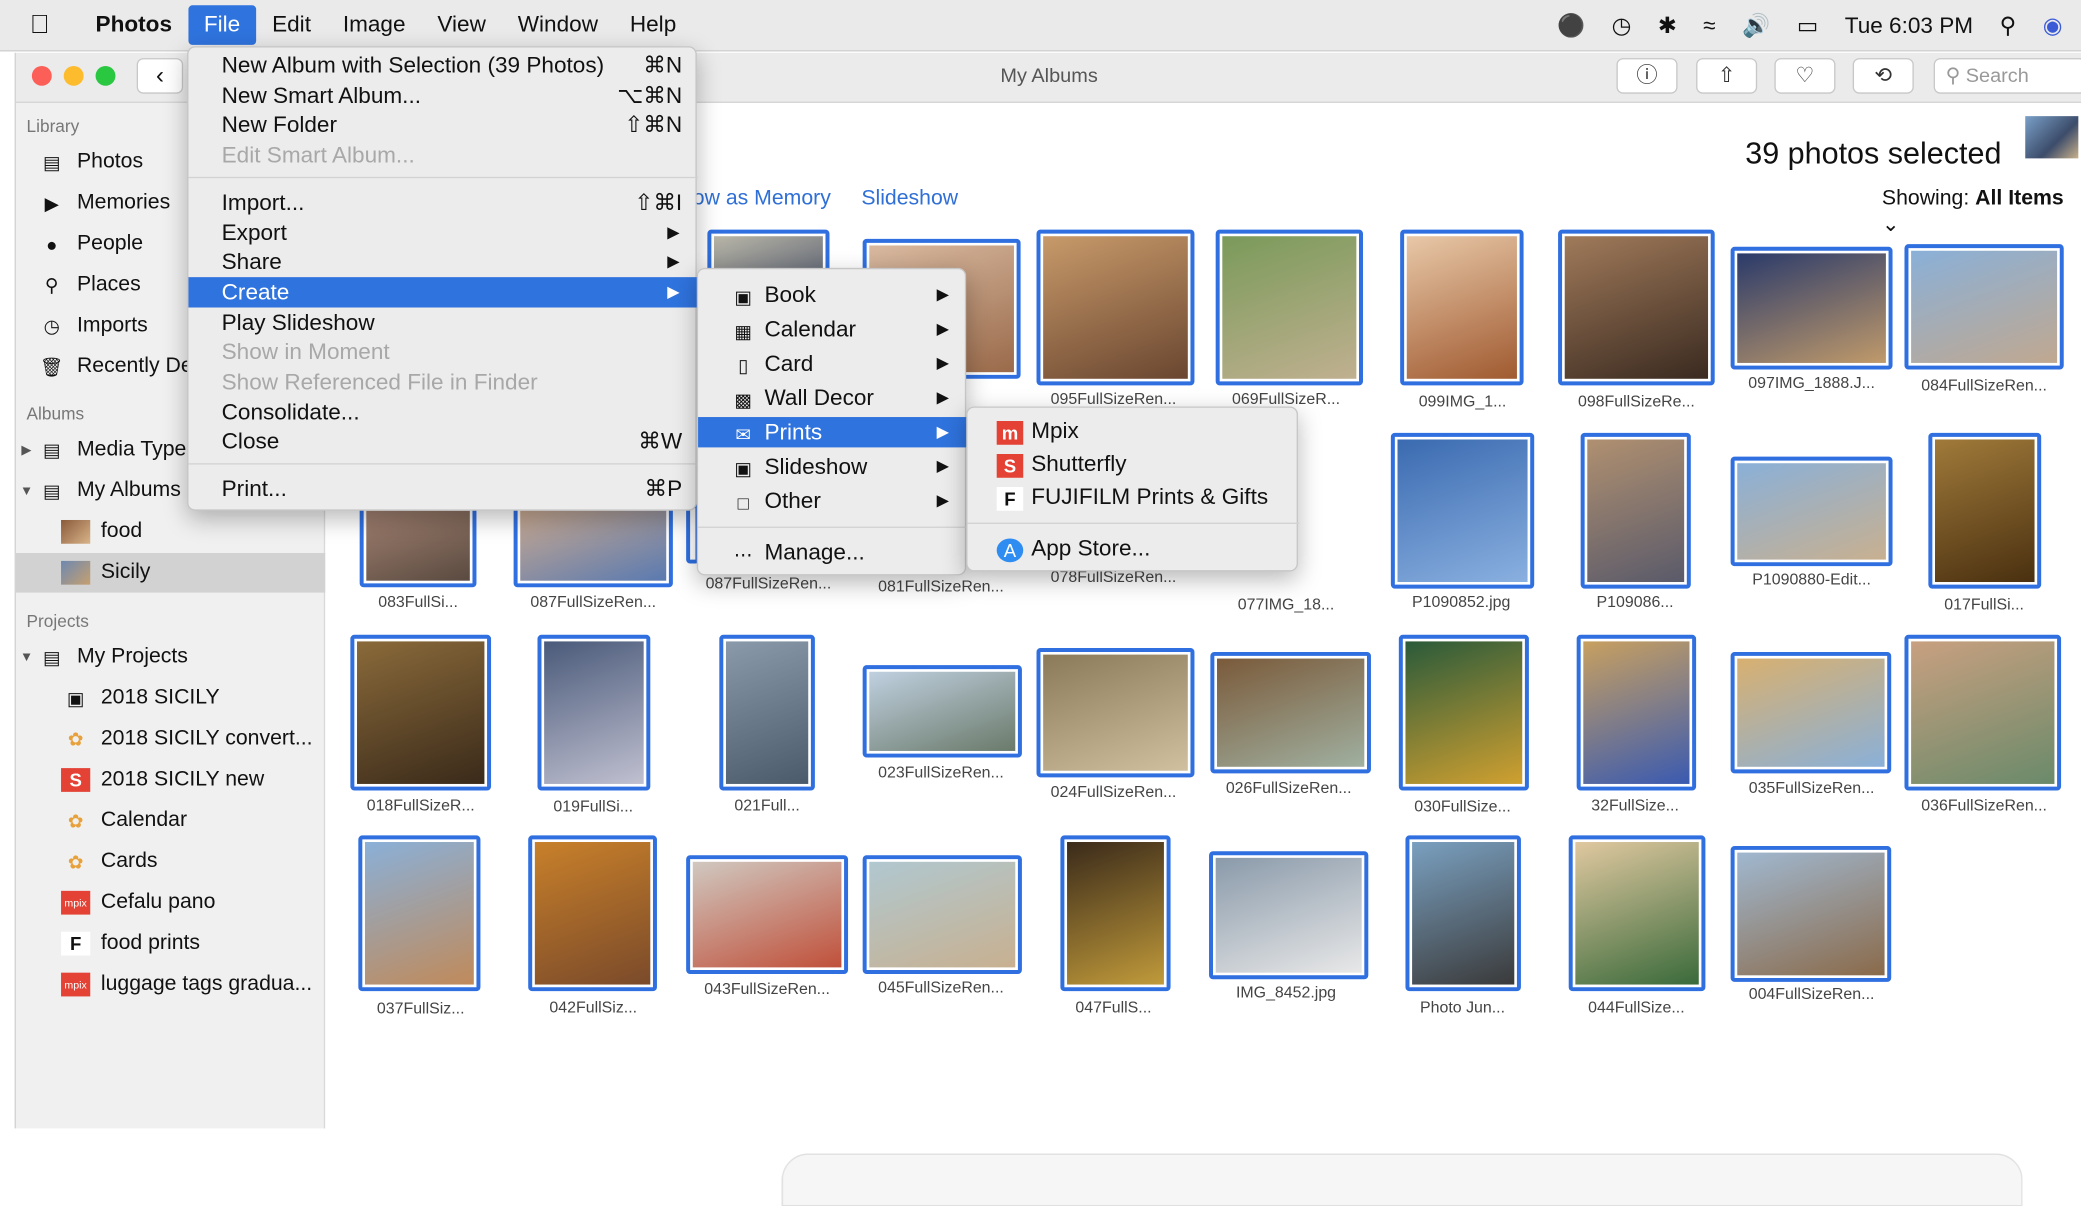 This screenshot has height=1206, width=2081. Describe the element at coordinates (1909, 26) in the screenshot. I see `clock: Tue 6:03 PM` at that location.